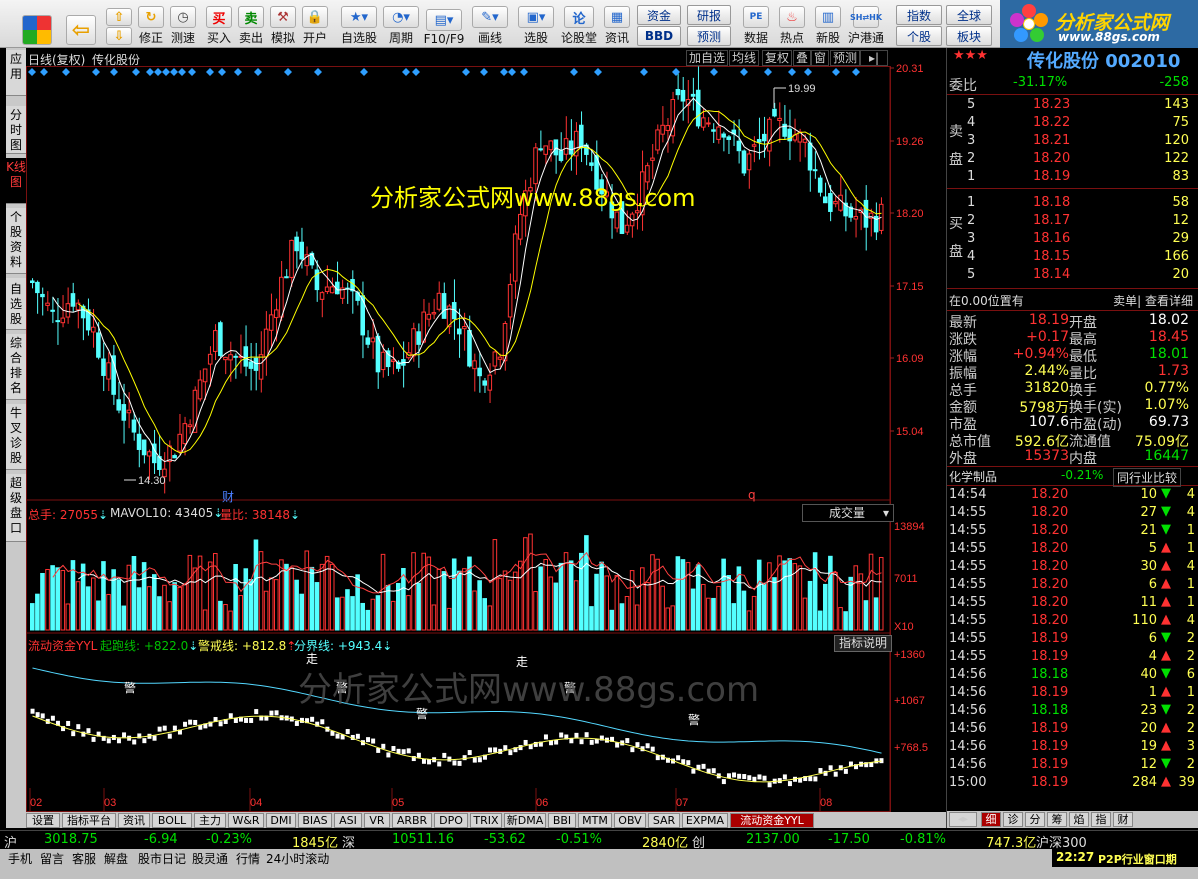 This screenshot has height=879, width=1198. What do you see at coordinates (134, 820) in the screenshot?
I see `indicator-tab: 资讯` at bounding box center [134, 820].